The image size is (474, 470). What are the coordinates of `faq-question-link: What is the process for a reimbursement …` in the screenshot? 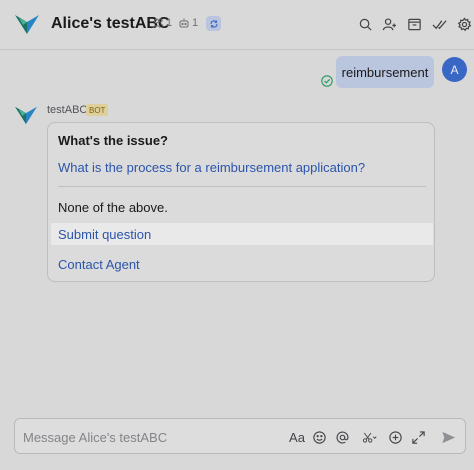 It's located at (211, 167).